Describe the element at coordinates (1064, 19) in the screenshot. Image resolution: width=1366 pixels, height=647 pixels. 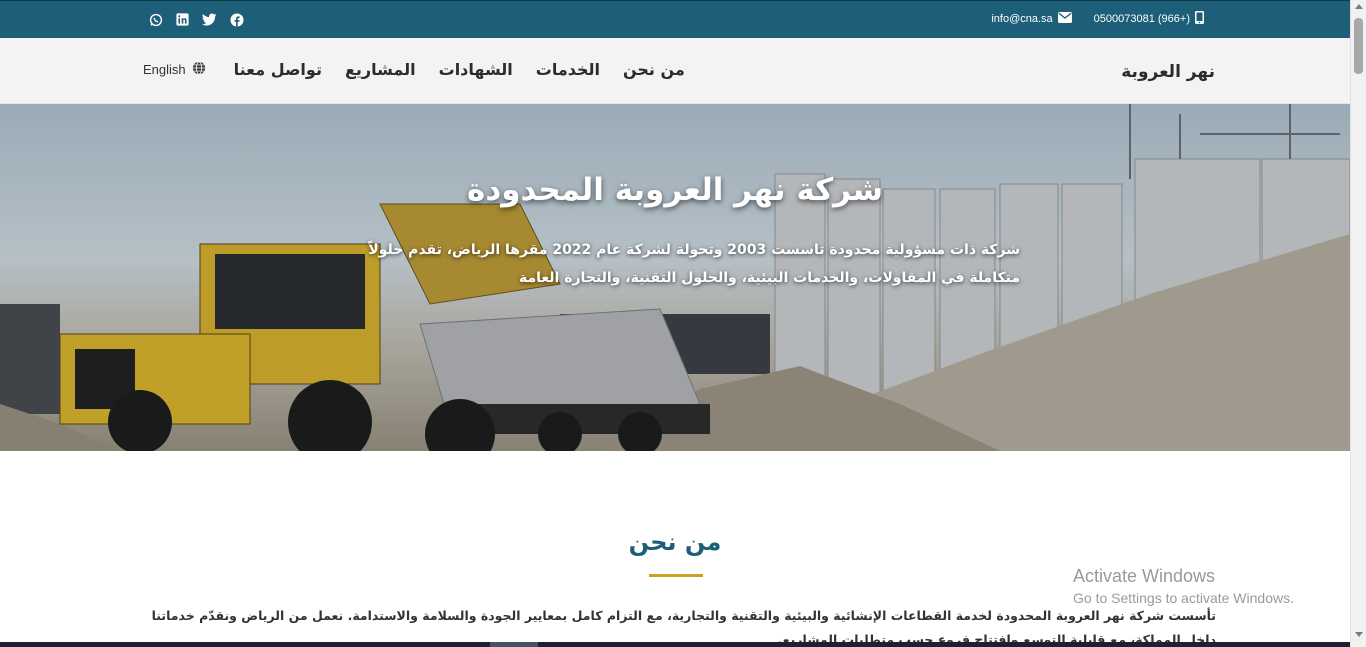
I see `envelope-icon` at that location.